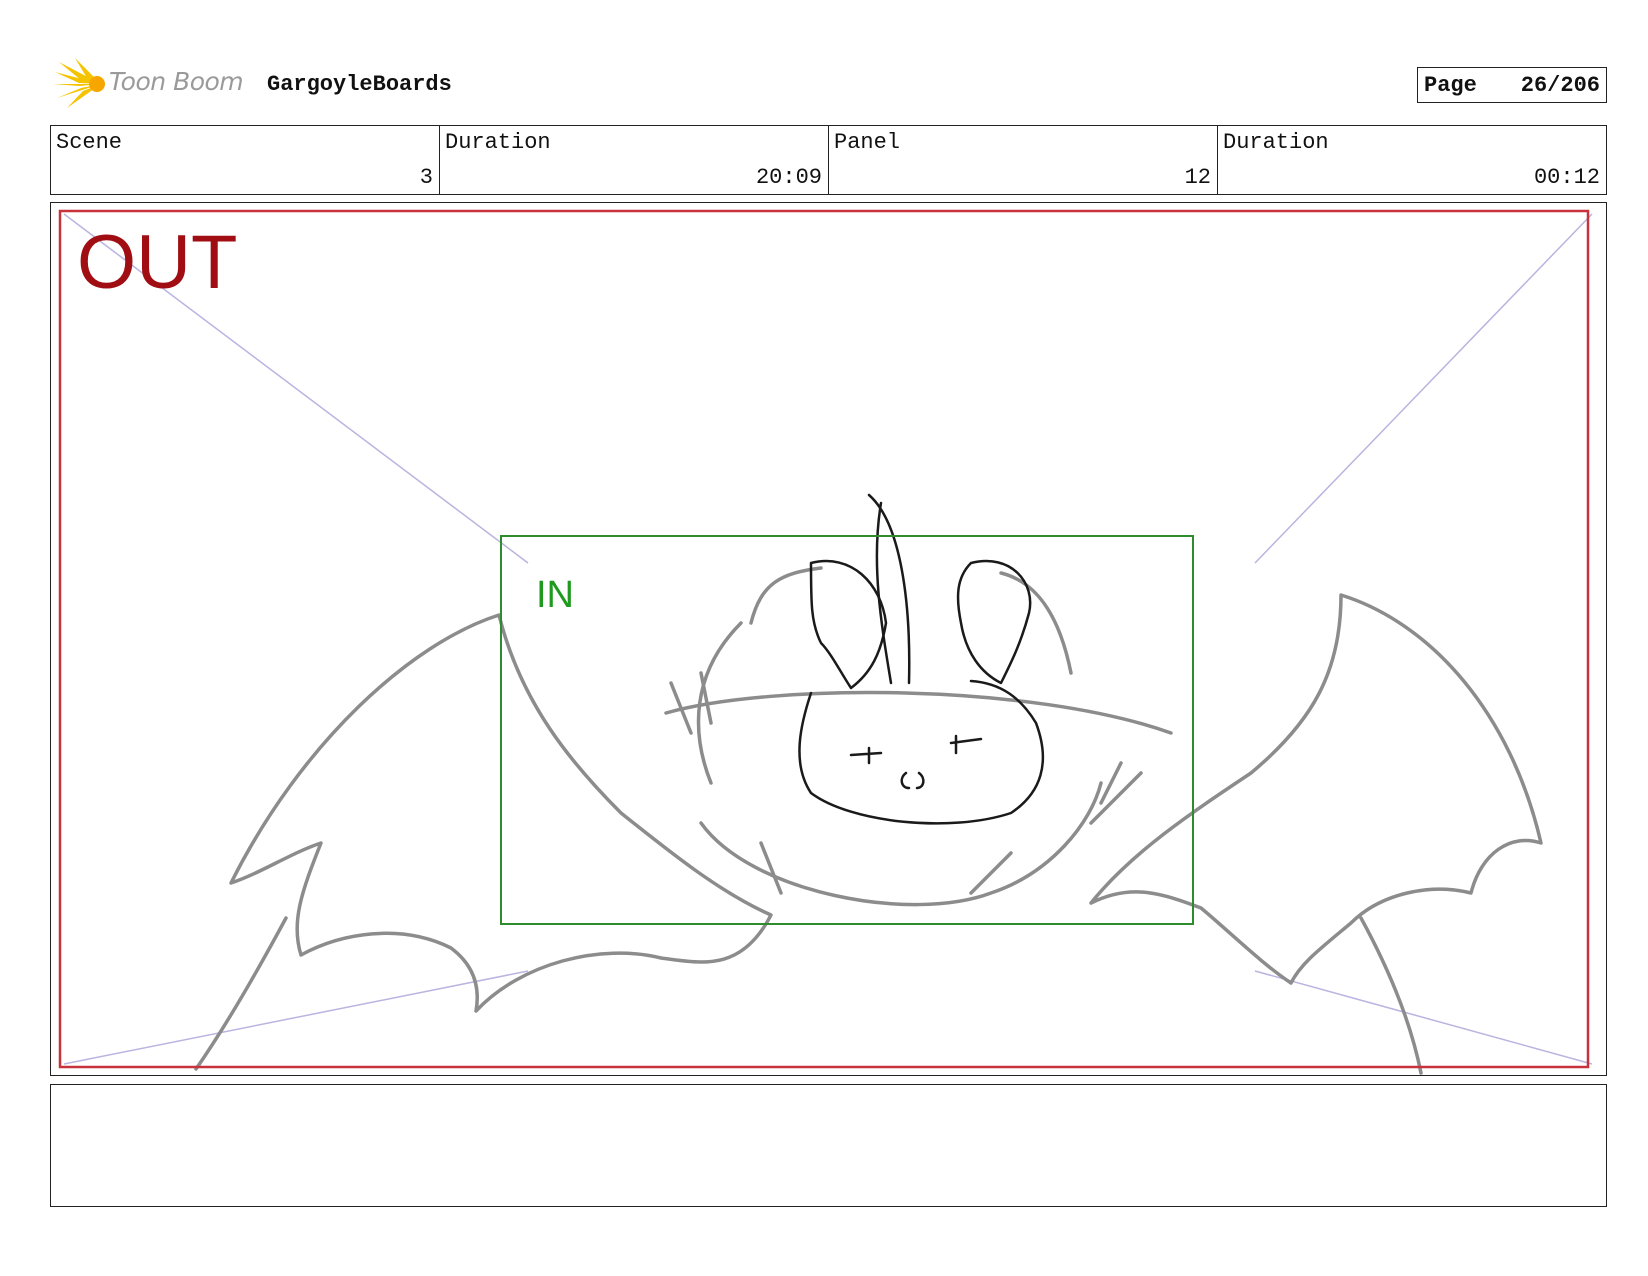  Describe the element at coordinates (1197, 177) in the screenshot. I see `panel-value: 12` at that location.